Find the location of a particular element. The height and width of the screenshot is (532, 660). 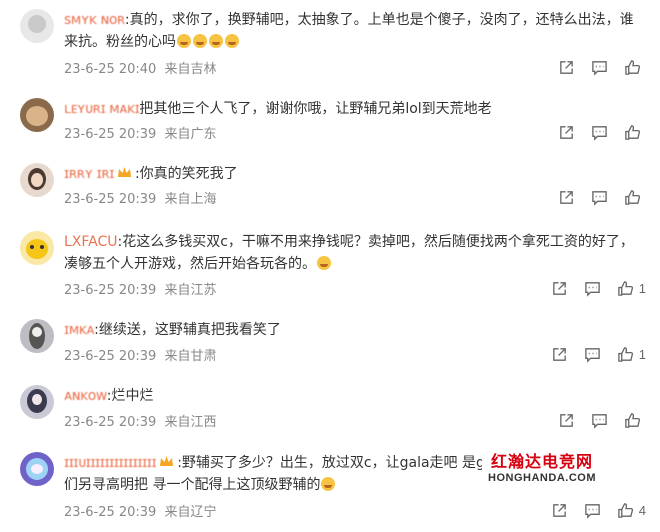

comment-meta: 23-6-25 20:39 来自江苏 is located at coordinates (140, 288).